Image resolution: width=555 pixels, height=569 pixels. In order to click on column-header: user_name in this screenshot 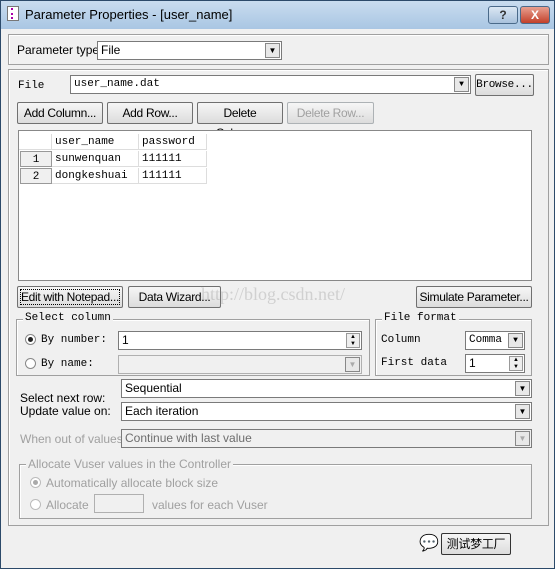, I will do `click(95, 142)`.